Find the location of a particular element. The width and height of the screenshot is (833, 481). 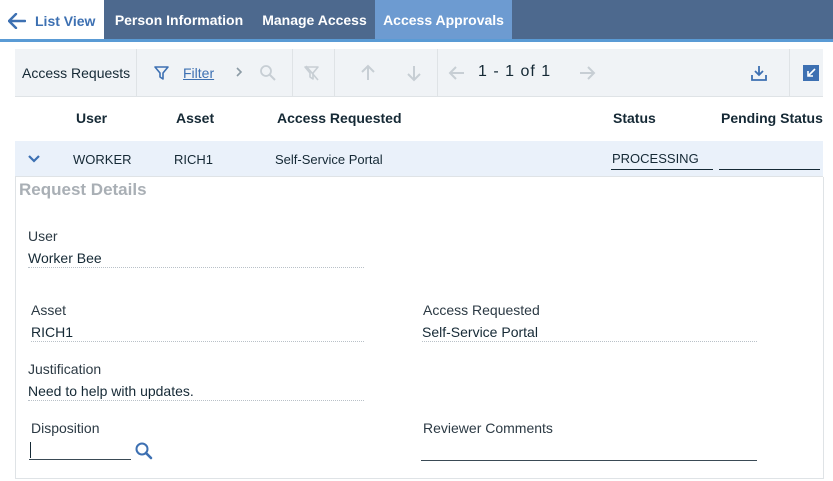

arrow-up-icon is located at coordinates (368, 73).